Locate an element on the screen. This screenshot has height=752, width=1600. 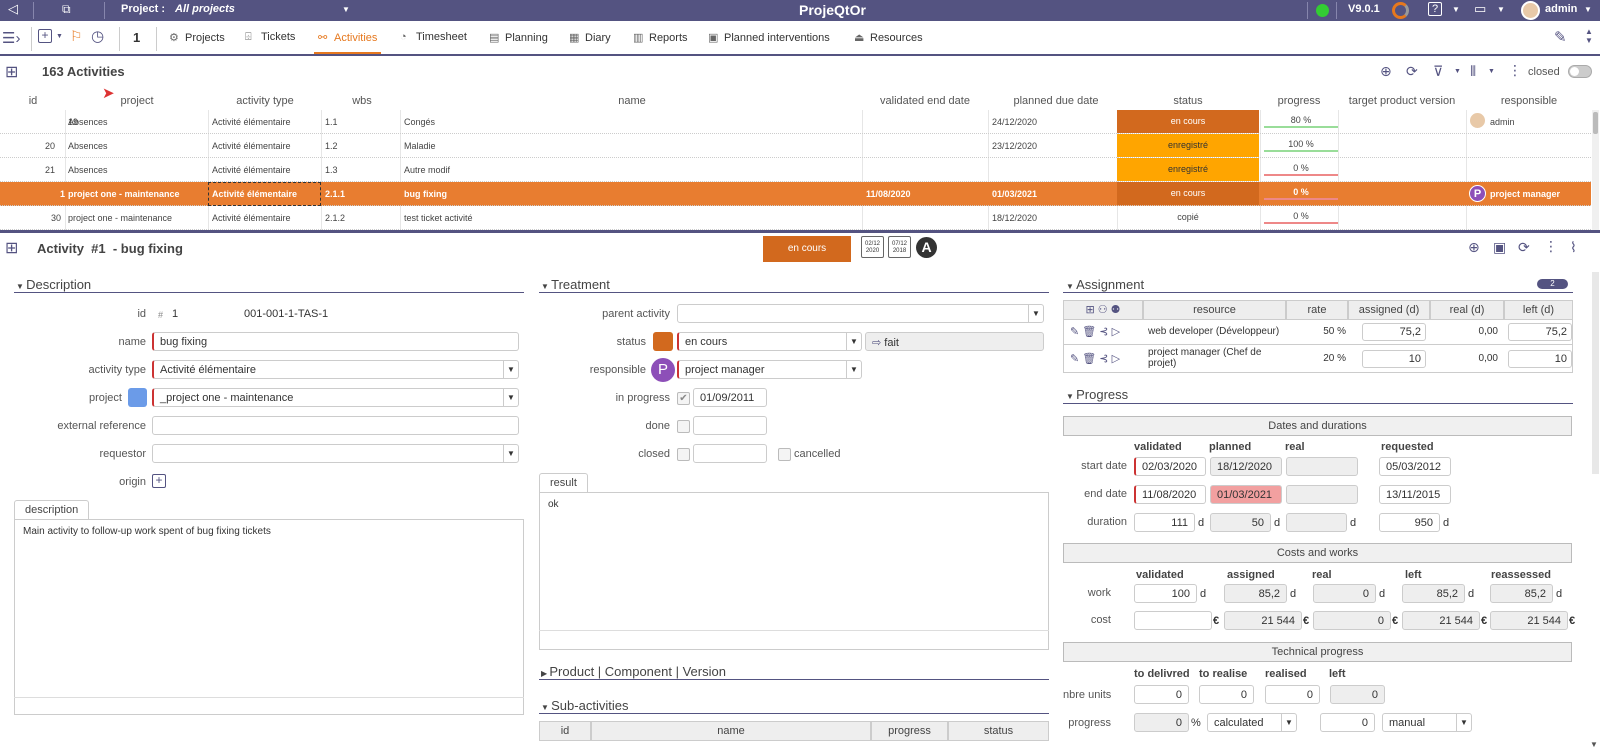
product-section-title: ▶ Product | Component | Version is located at coordinates (633, 671).